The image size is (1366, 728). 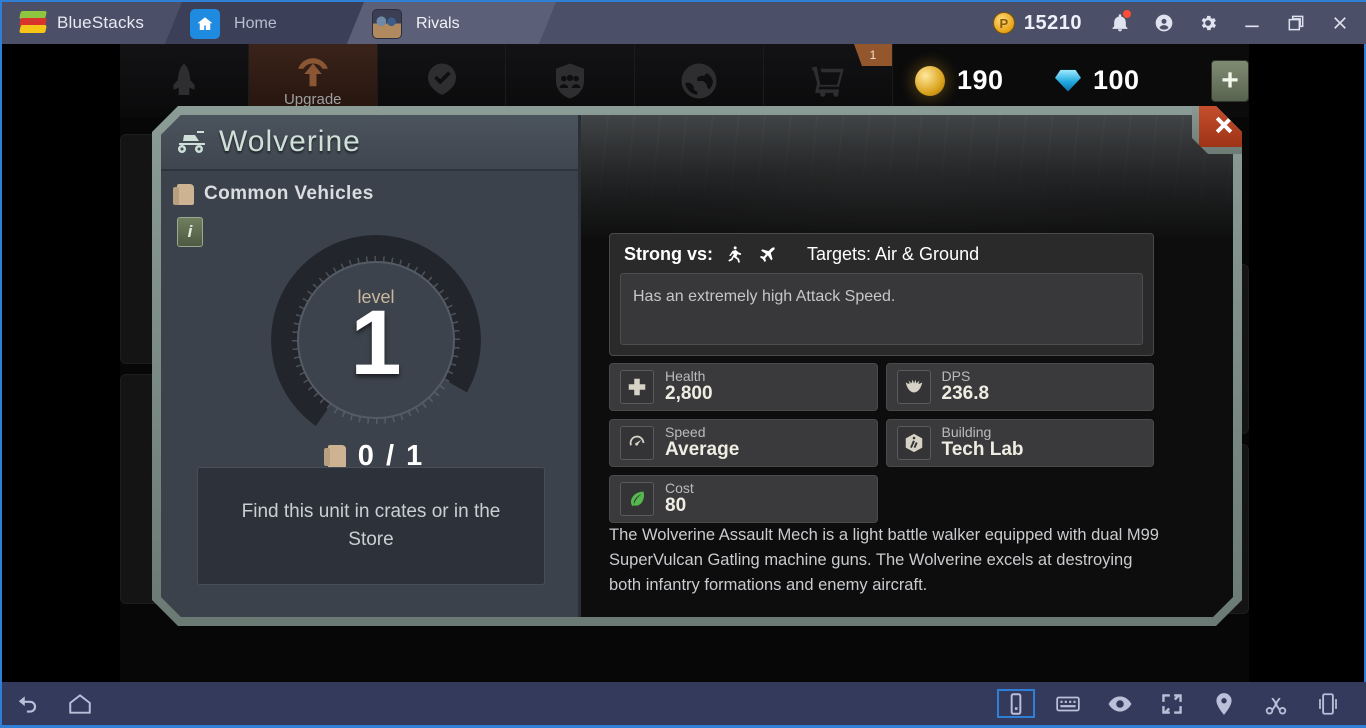 What do you see at coordinates (193, 142) in the screenshot?
I see `vehicle-icon` at bounding box center [193, 142].